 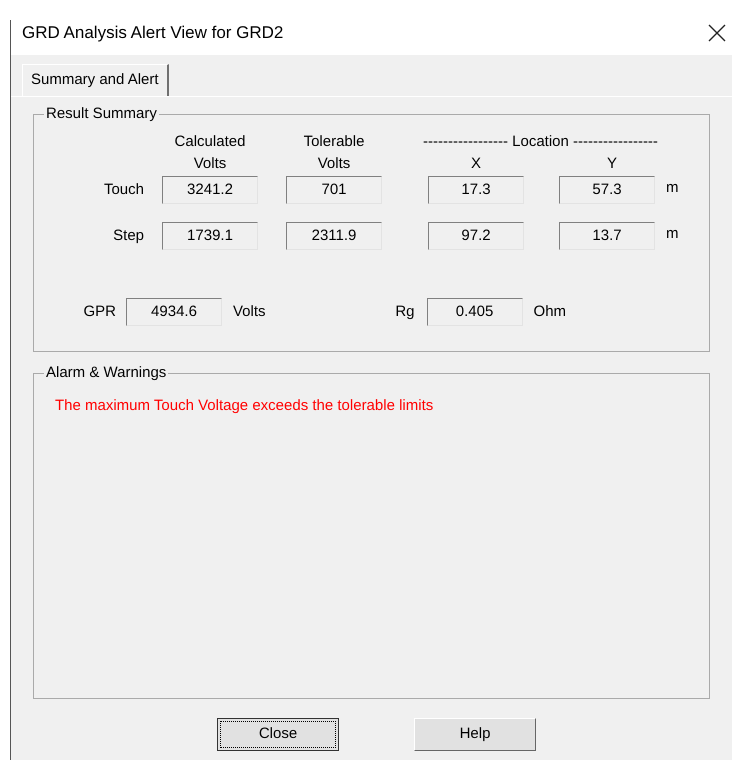 What do you see at coordinates (123, 190) in the screenshot?
I see `row-label: Touch` at bounding box center [123, 190].